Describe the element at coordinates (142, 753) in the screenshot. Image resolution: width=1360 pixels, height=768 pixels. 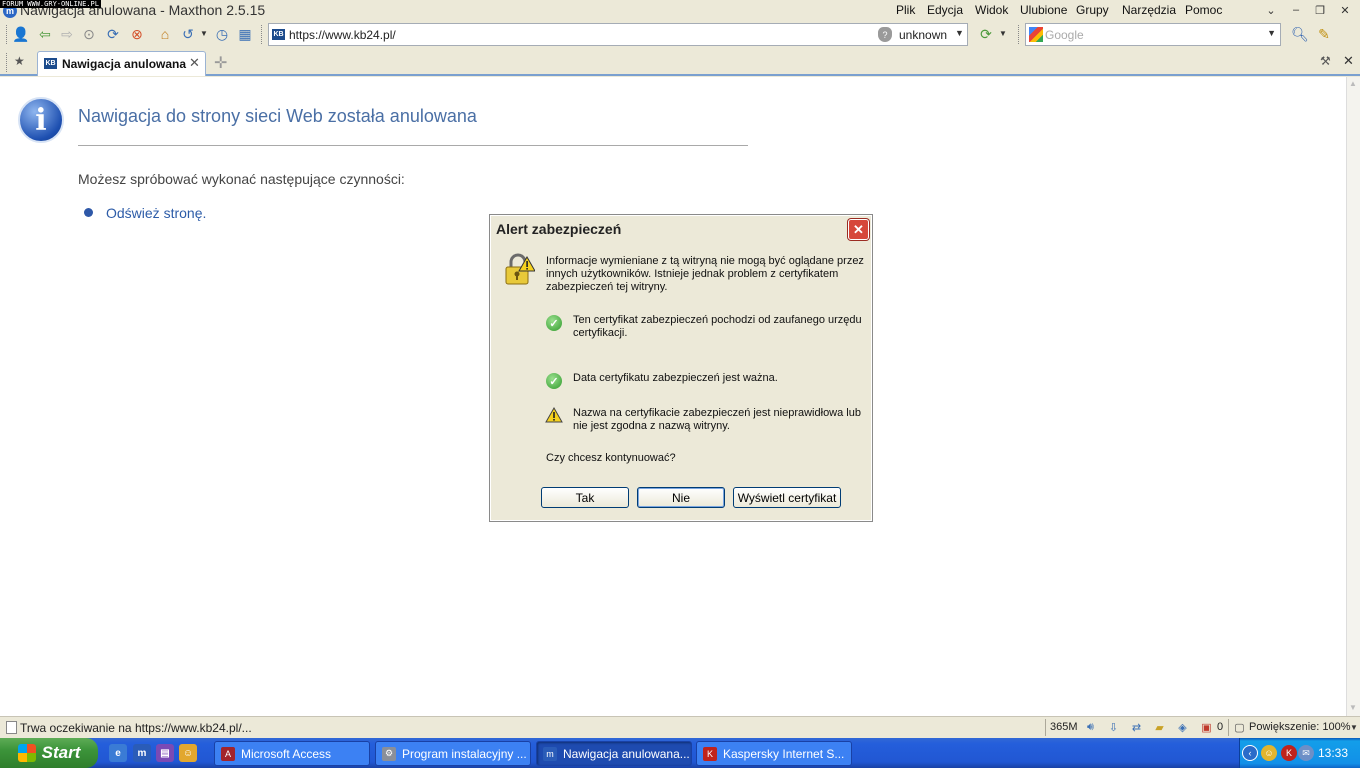
I see `maxthon-quicklaunch-icon: m` at that location.